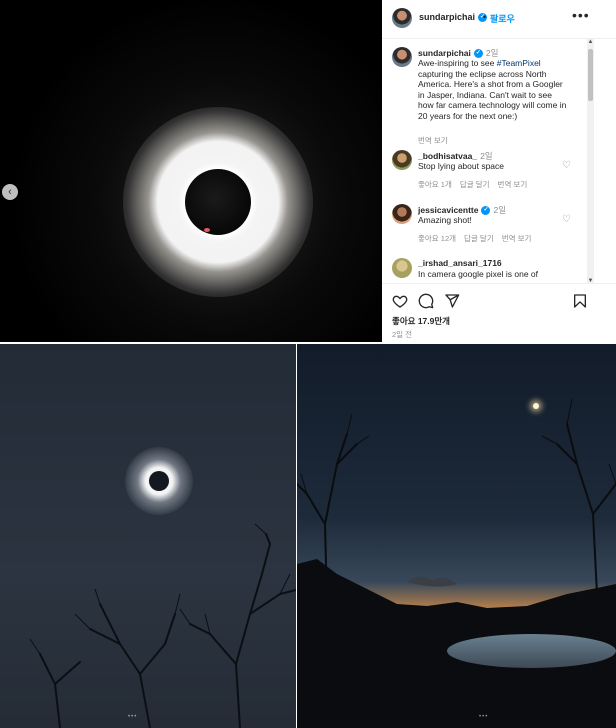 The image size is (616, 728). I want to click on caption-username: sundarpichai, so click(444, 53).